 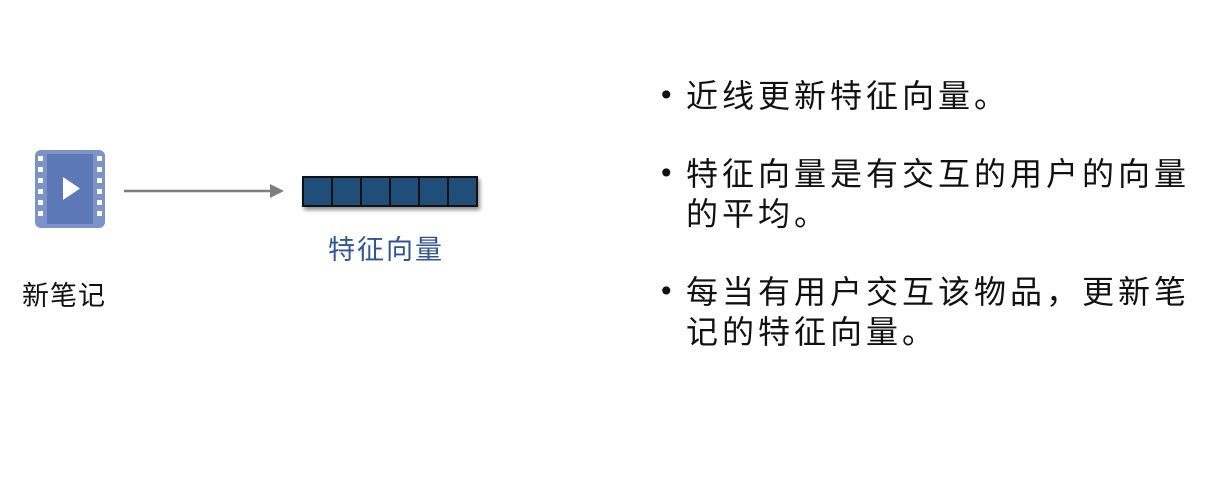 What do you see at coordinates (848, 96) in the screenshot?
I see `bullet-text: 近线更新特征向量。` at bounding box center [848, 96].